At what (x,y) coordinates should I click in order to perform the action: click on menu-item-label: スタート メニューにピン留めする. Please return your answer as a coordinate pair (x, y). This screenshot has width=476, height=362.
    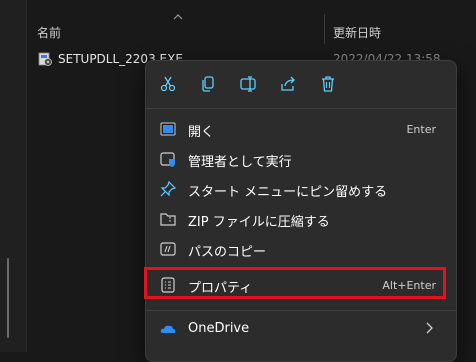
    Looking at the image, I should click on (288, 192).